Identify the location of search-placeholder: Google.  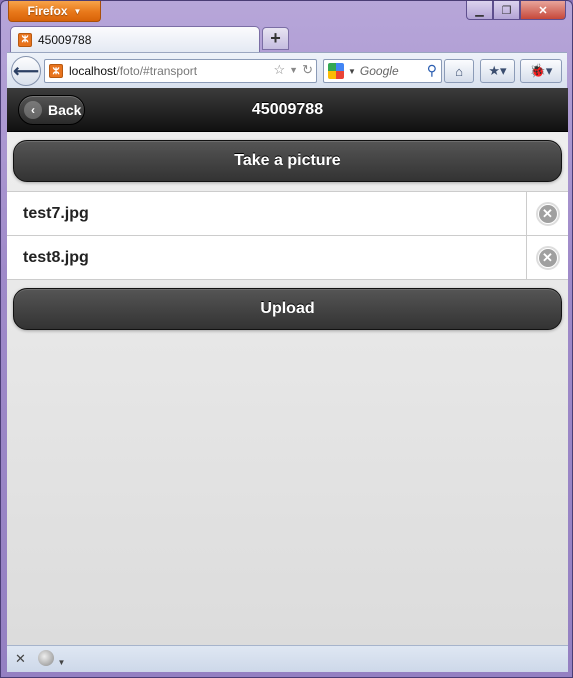
(379, 71).